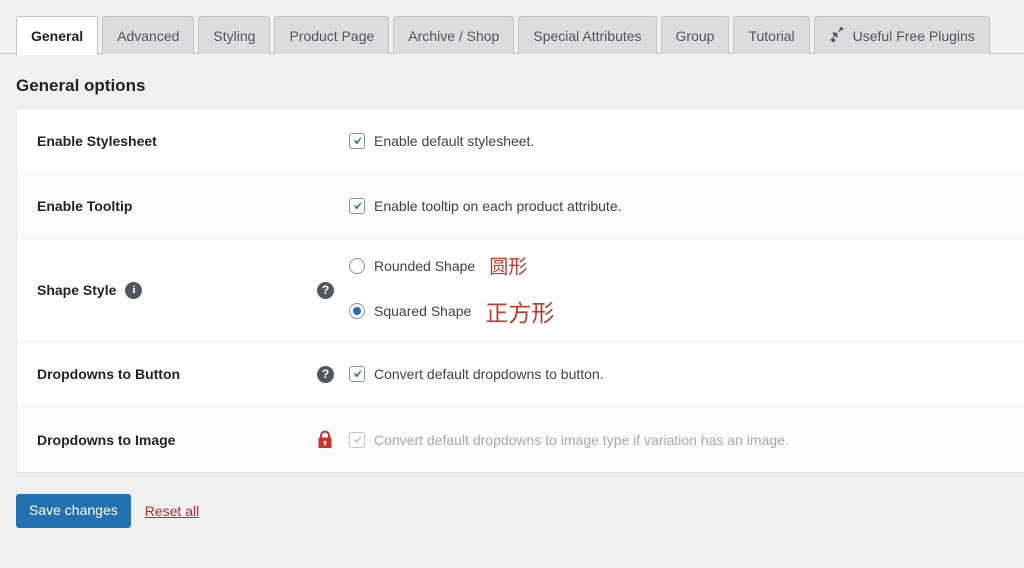  I want to click on enable-stylesheet-label: Enable default stylesheet., so click(454, 141).